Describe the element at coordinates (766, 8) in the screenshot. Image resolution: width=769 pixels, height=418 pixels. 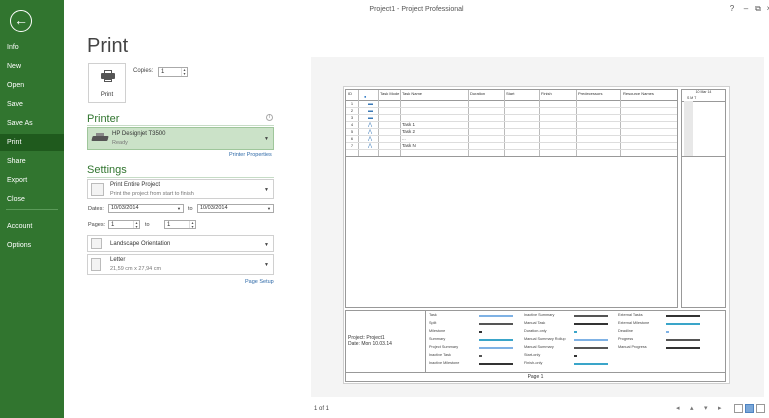
I see `close-button: ×` at that location.